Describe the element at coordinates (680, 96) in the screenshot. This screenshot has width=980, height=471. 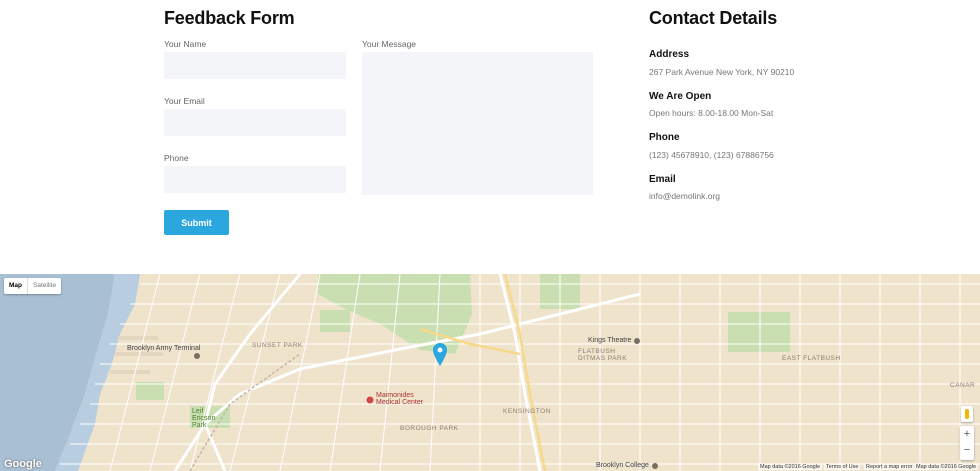
I see `open-hours-title: We Are Open` at that location.